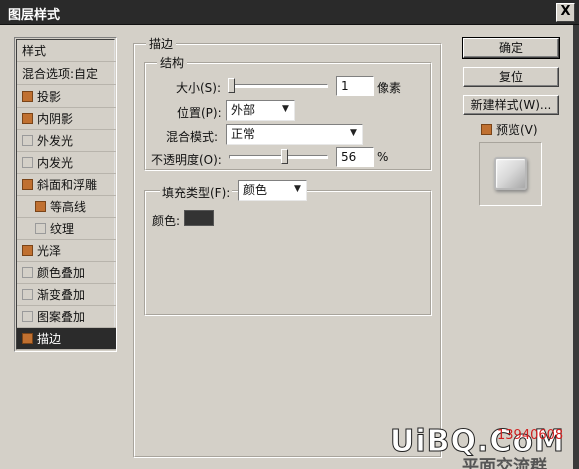  I want to click on size-input: 1, so click(355, 86).